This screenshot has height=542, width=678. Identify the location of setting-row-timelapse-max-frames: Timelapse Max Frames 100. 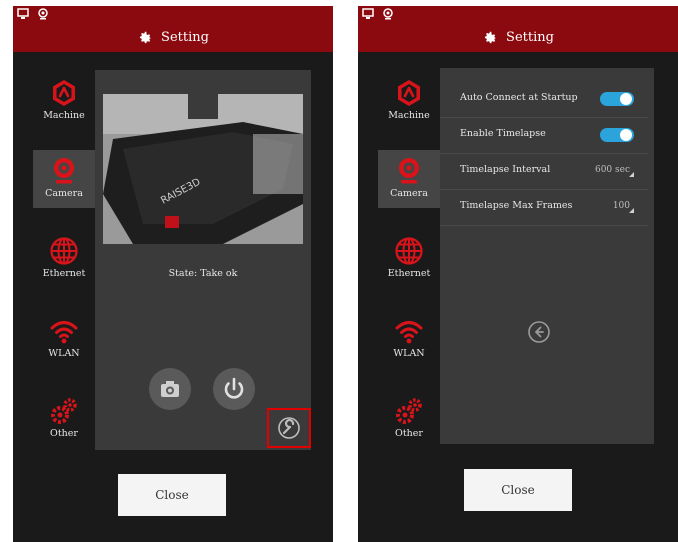
(544, 208).